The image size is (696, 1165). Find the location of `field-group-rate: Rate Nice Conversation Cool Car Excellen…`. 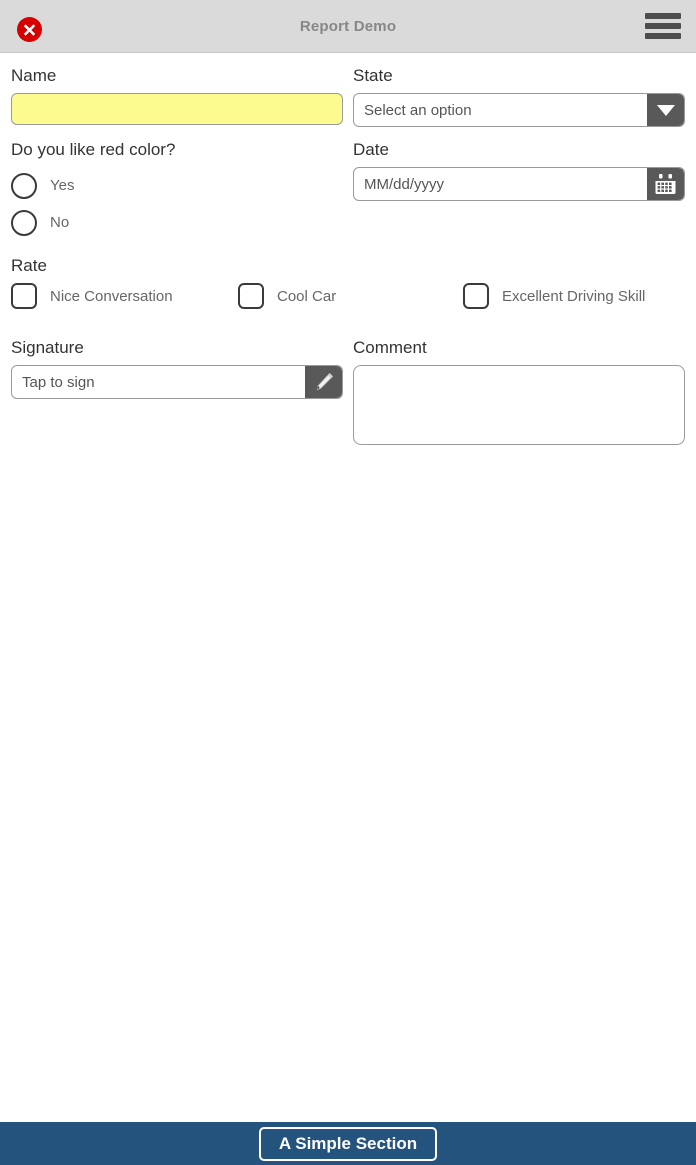

field-group-rate: Rate Nice Conversation Cool Car Excellen… is located at coordinates (348, 286).